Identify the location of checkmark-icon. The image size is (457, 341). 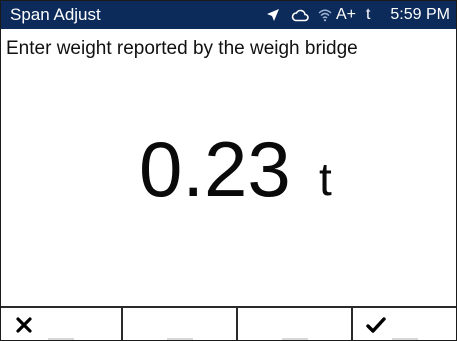
(376, 325).